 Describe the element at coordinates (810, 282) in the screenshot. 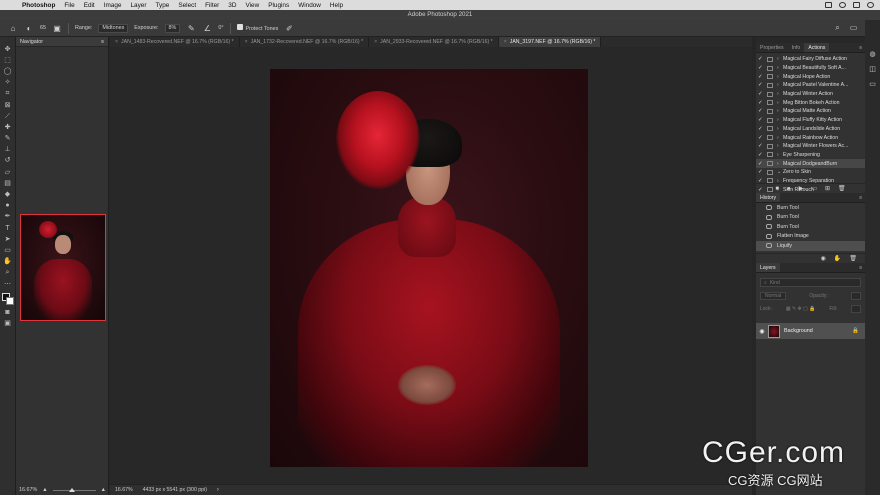

I see `layer-filter: ⌕ Kind` at that location.